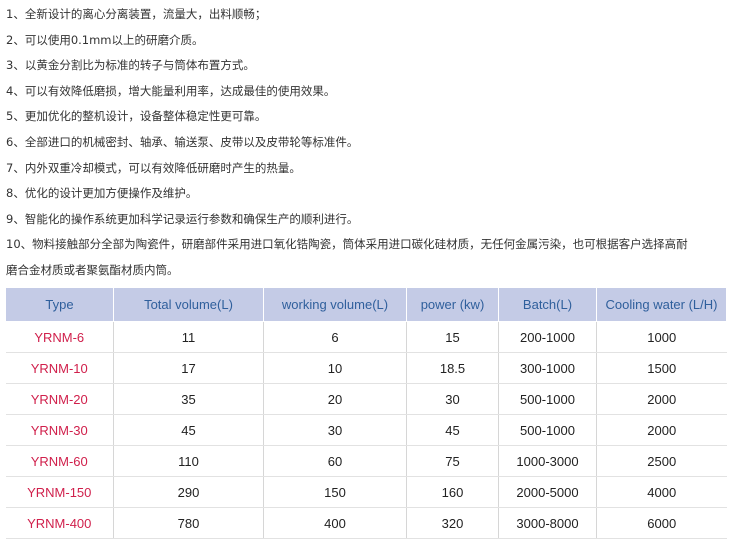  What do you see at coordinates (547, 304) in the screenshot?
I see `column-header-batch: Batch(L)` at bounding box center [547, 304].